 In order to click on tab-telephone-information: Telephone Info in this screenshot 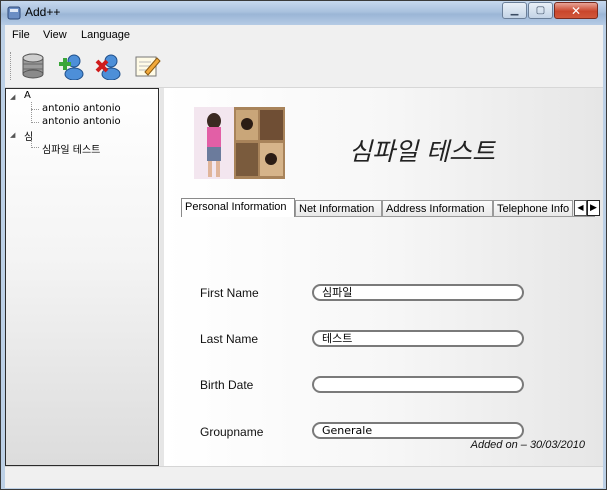, I will do `click(533, 208)`.